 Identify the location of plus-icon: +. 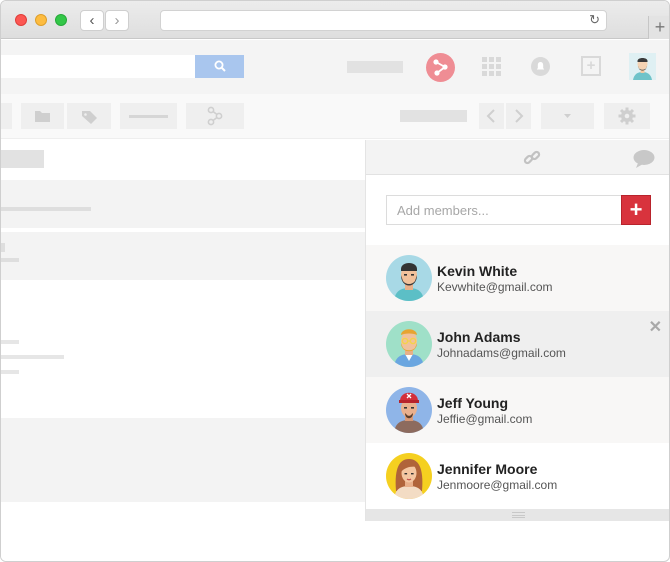
(660, 27).